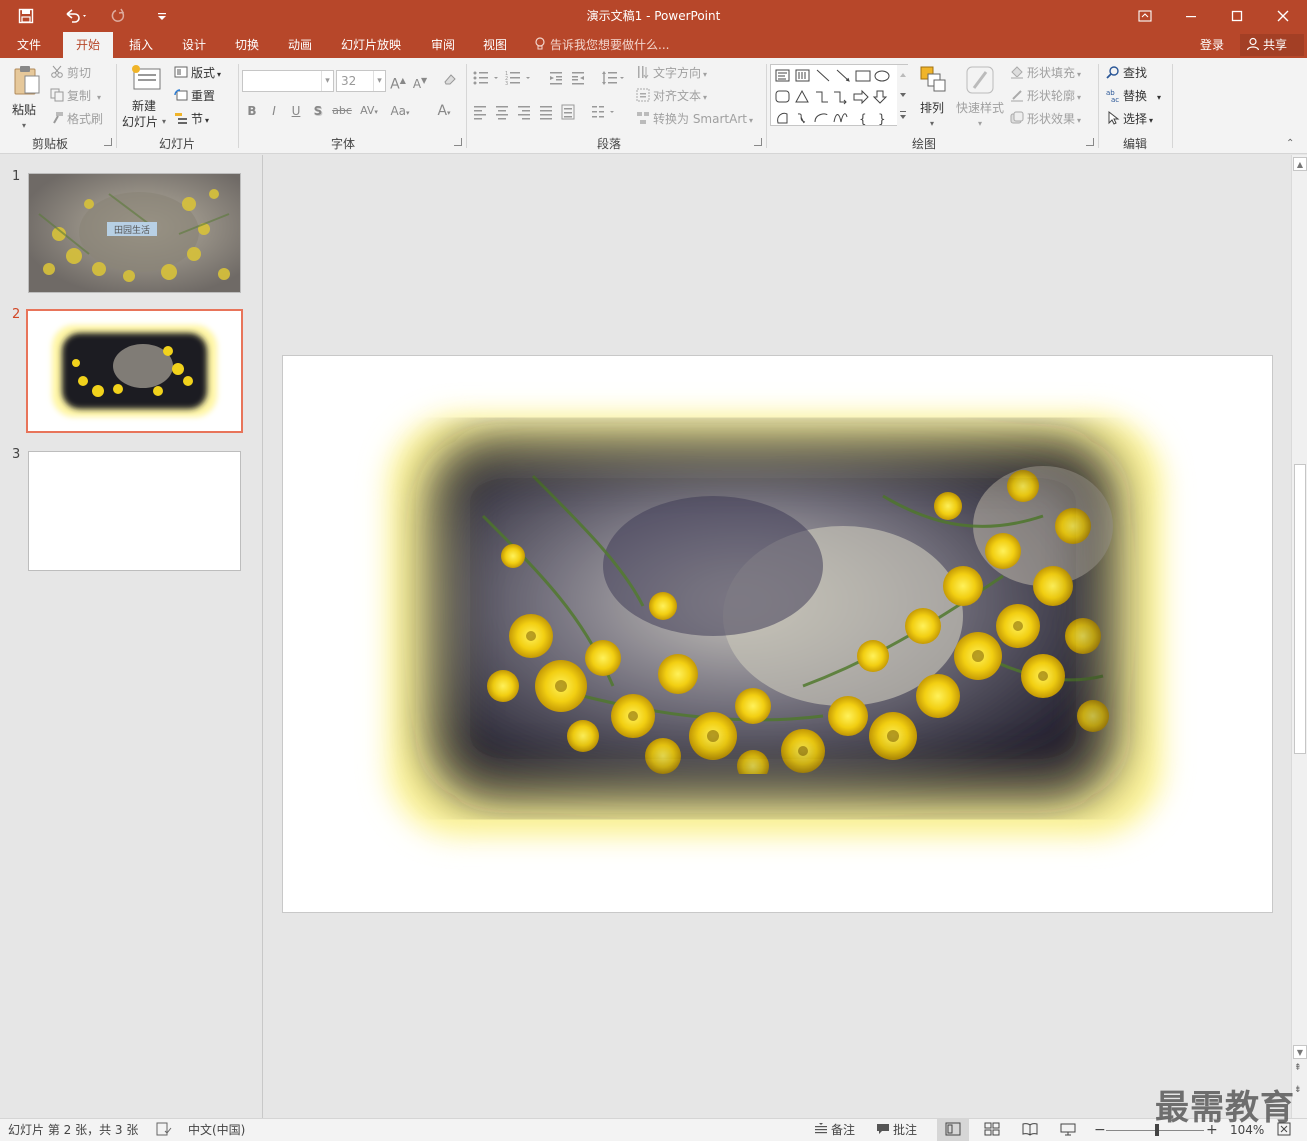 The height and width of the screenshot is (1141, 1307). Describe the element at coordinates (16, 176) in the screenshot. I see `slide-number: 1` at that location.